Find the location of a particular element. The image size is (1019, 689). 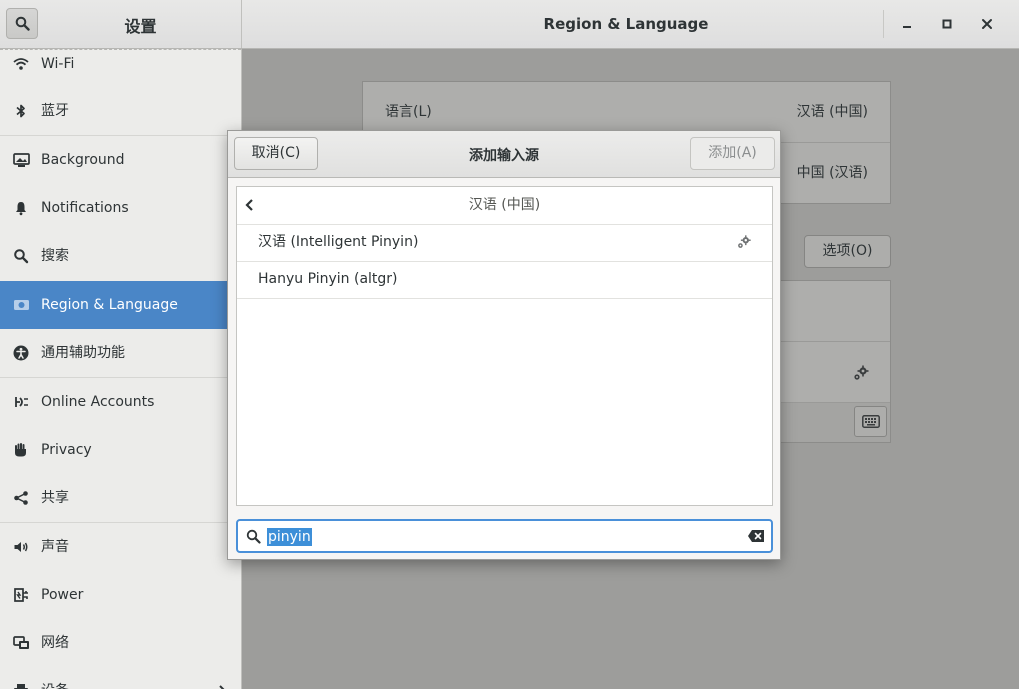

sidebar-item-privacy: Privacy is located at coordinates (120, 450).